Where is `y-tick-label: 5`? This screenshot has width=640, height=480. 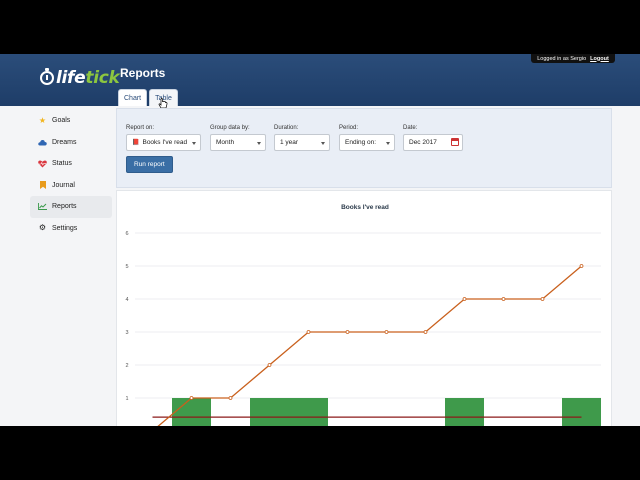
y-tick-label: 5 is located at coordinates (126, 267).